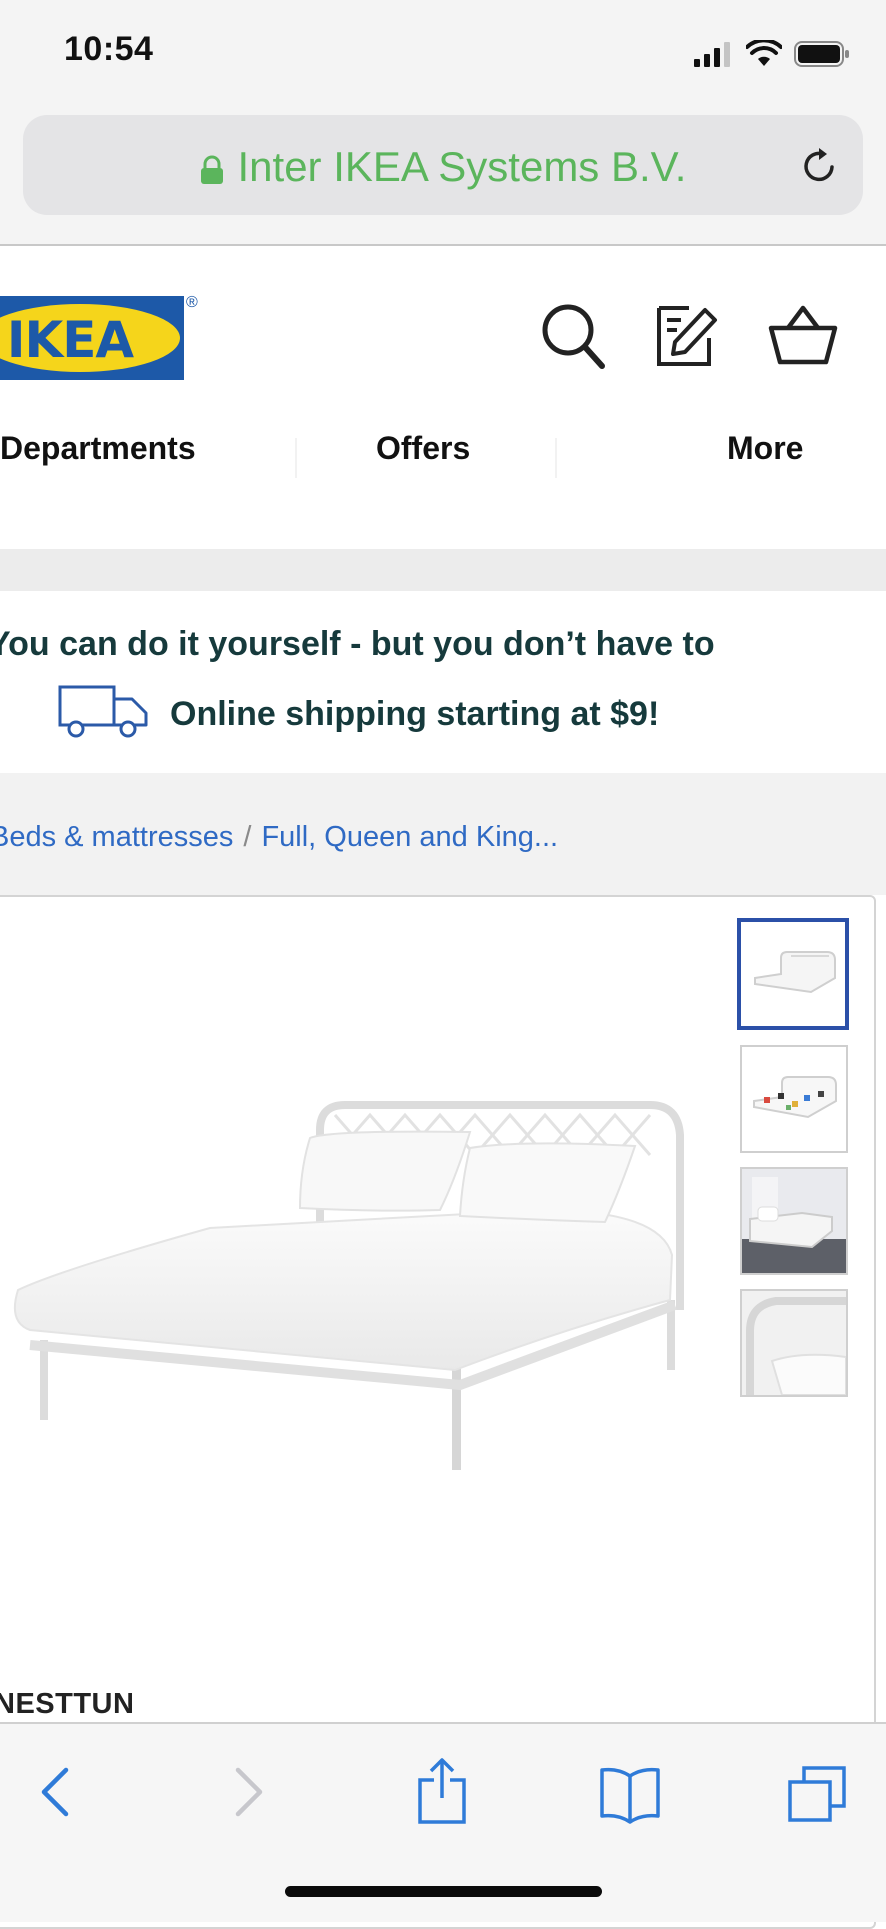  Describe the element at coordinates (116, 837) in the screenshot. I see `breadcrumb-item: Beds & mattresses` at that location.